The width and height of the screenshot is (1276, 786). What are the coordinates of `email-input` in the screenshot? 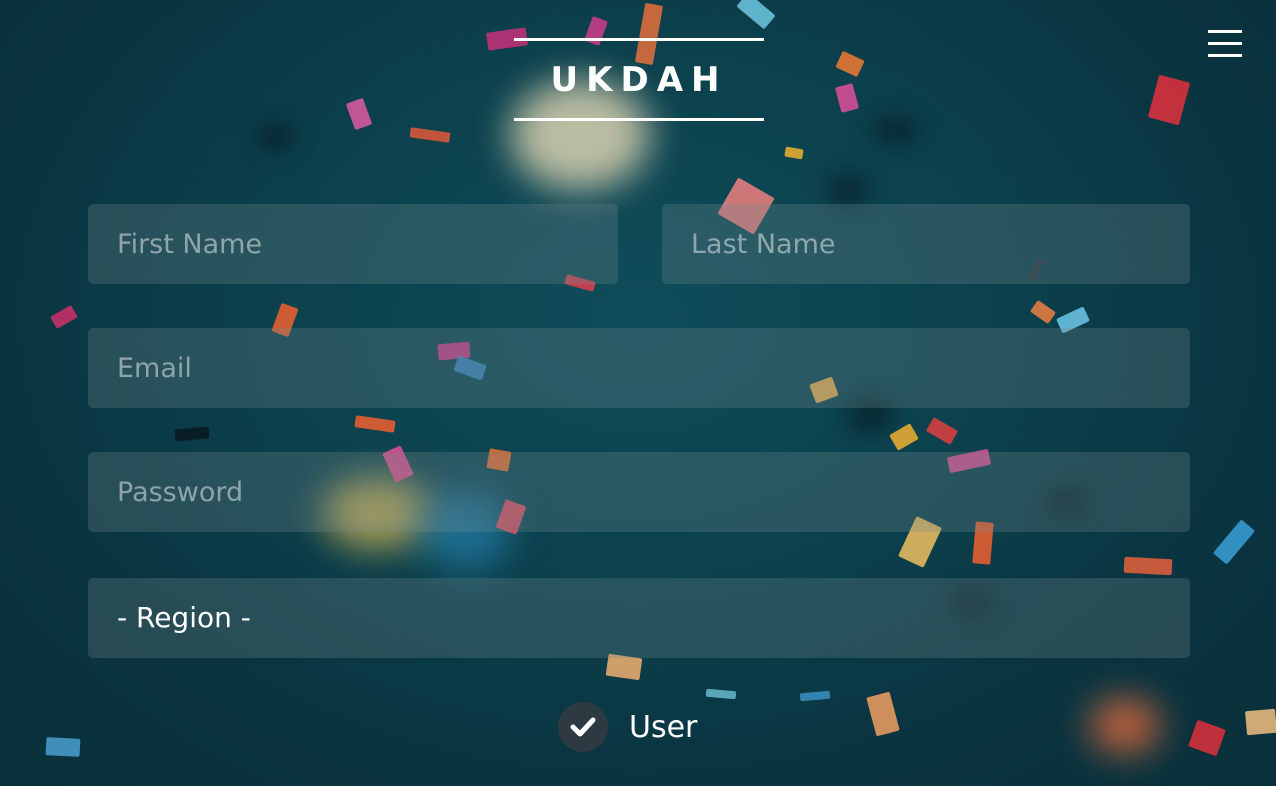 It's located at (639, 368).